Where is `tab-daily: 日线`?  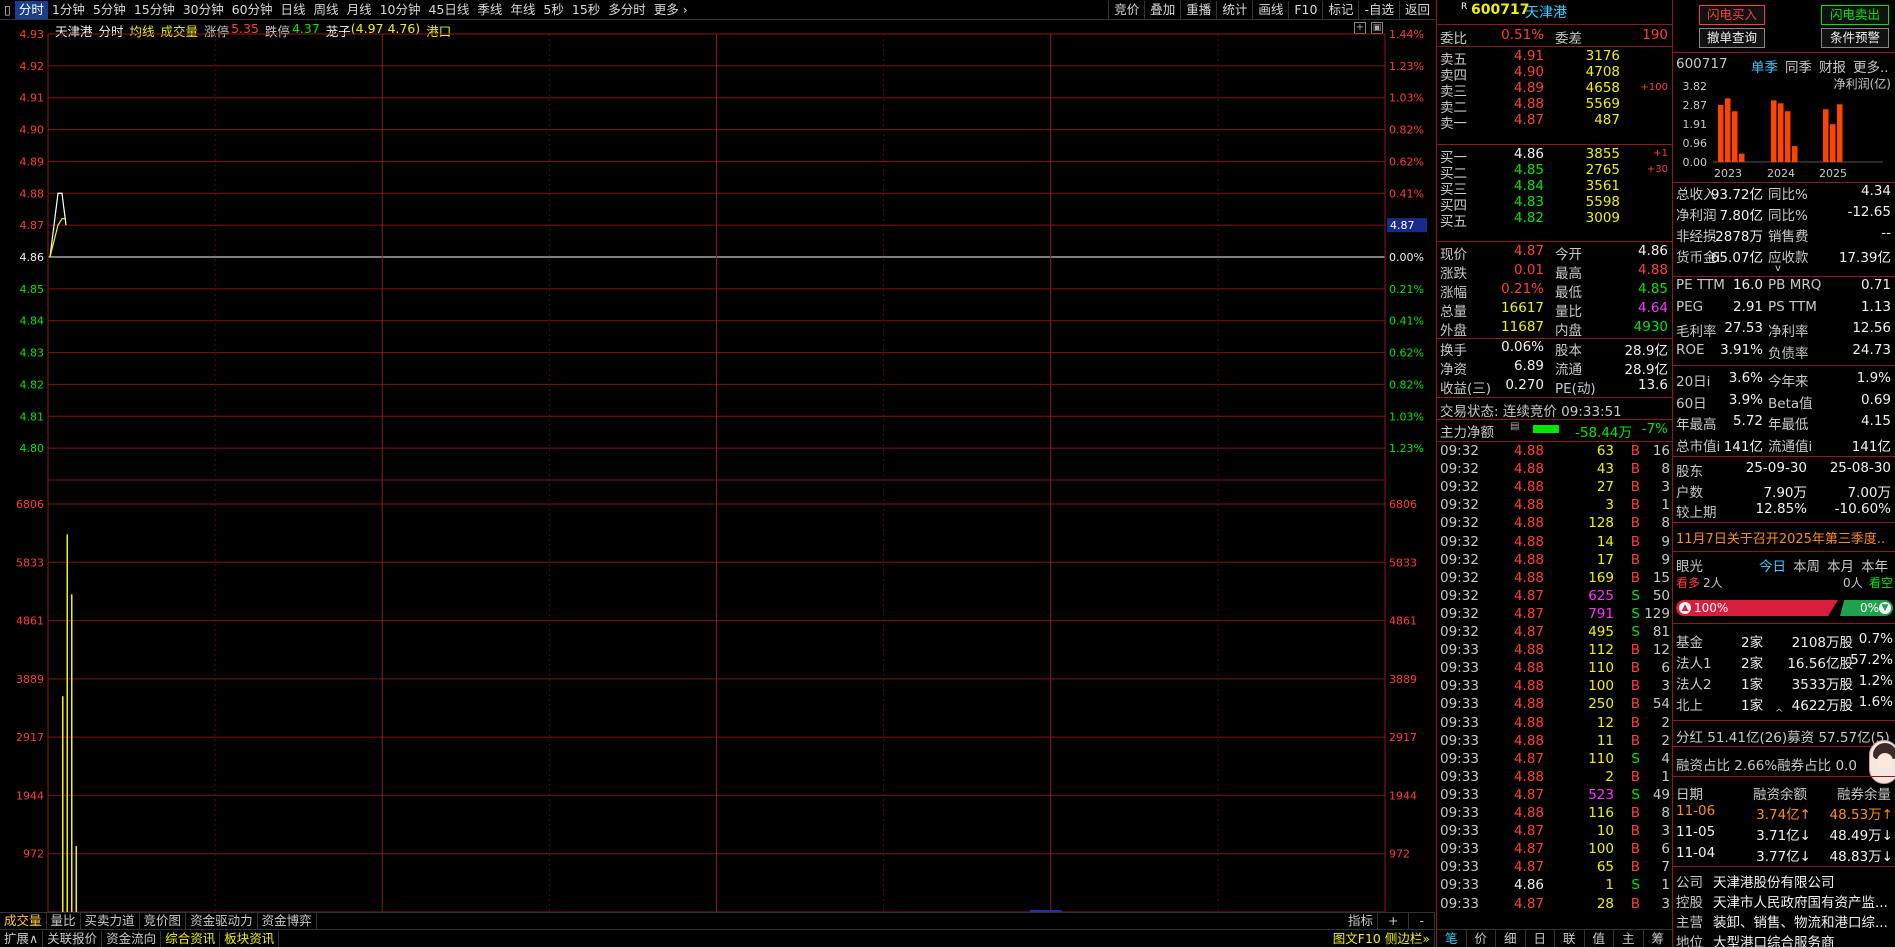 tab-daily: 日线 is located at coordinates (293, 10).